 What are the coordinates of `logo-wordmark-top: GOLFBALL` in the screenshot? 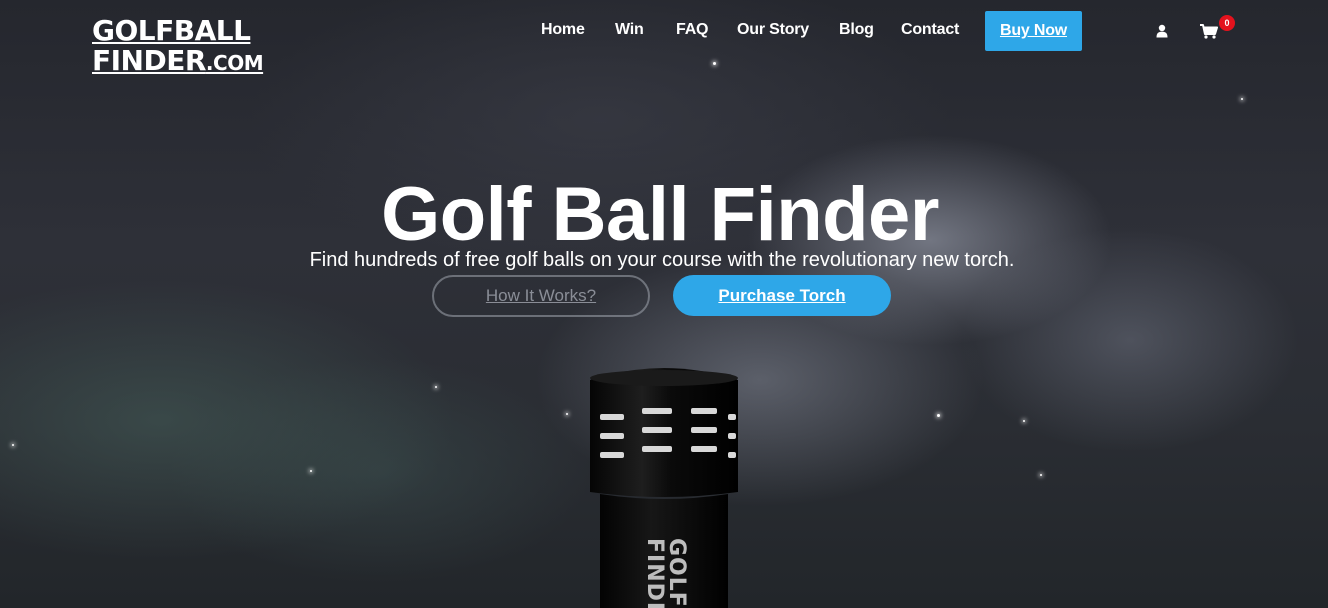 It's located at (171, 30).